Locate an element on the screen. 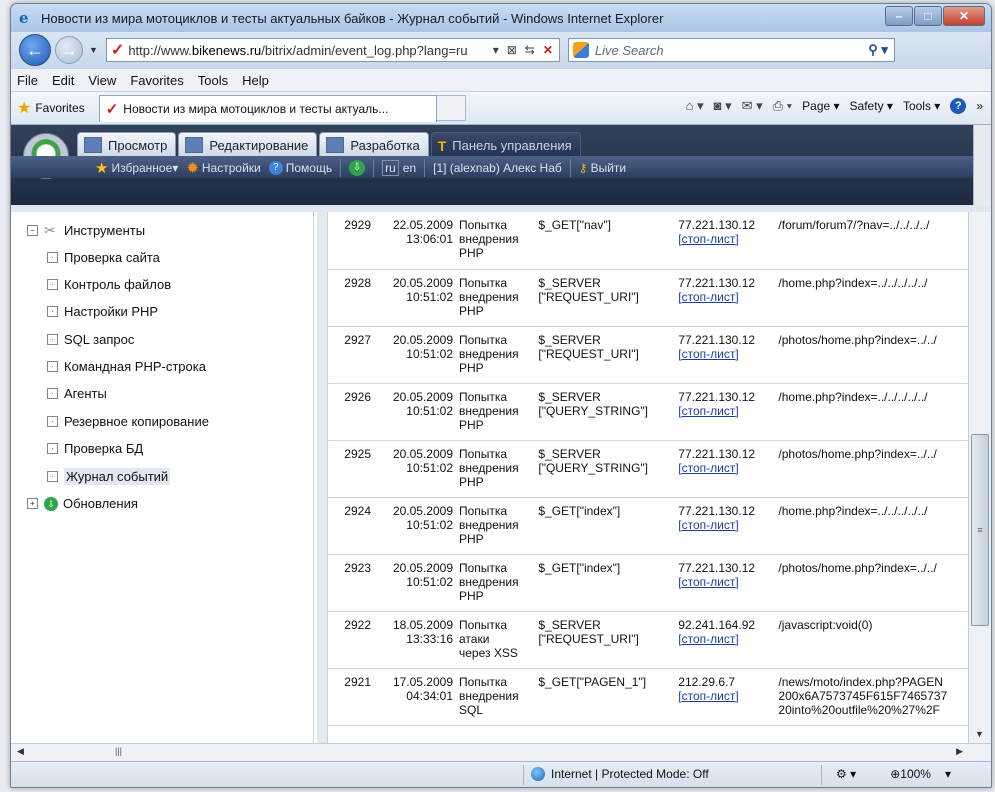 Image resolution: width=995 pixels, height=792 pixels. sidebar-item-site-check: · Проверка сайта is located at coordinates (103, 257).